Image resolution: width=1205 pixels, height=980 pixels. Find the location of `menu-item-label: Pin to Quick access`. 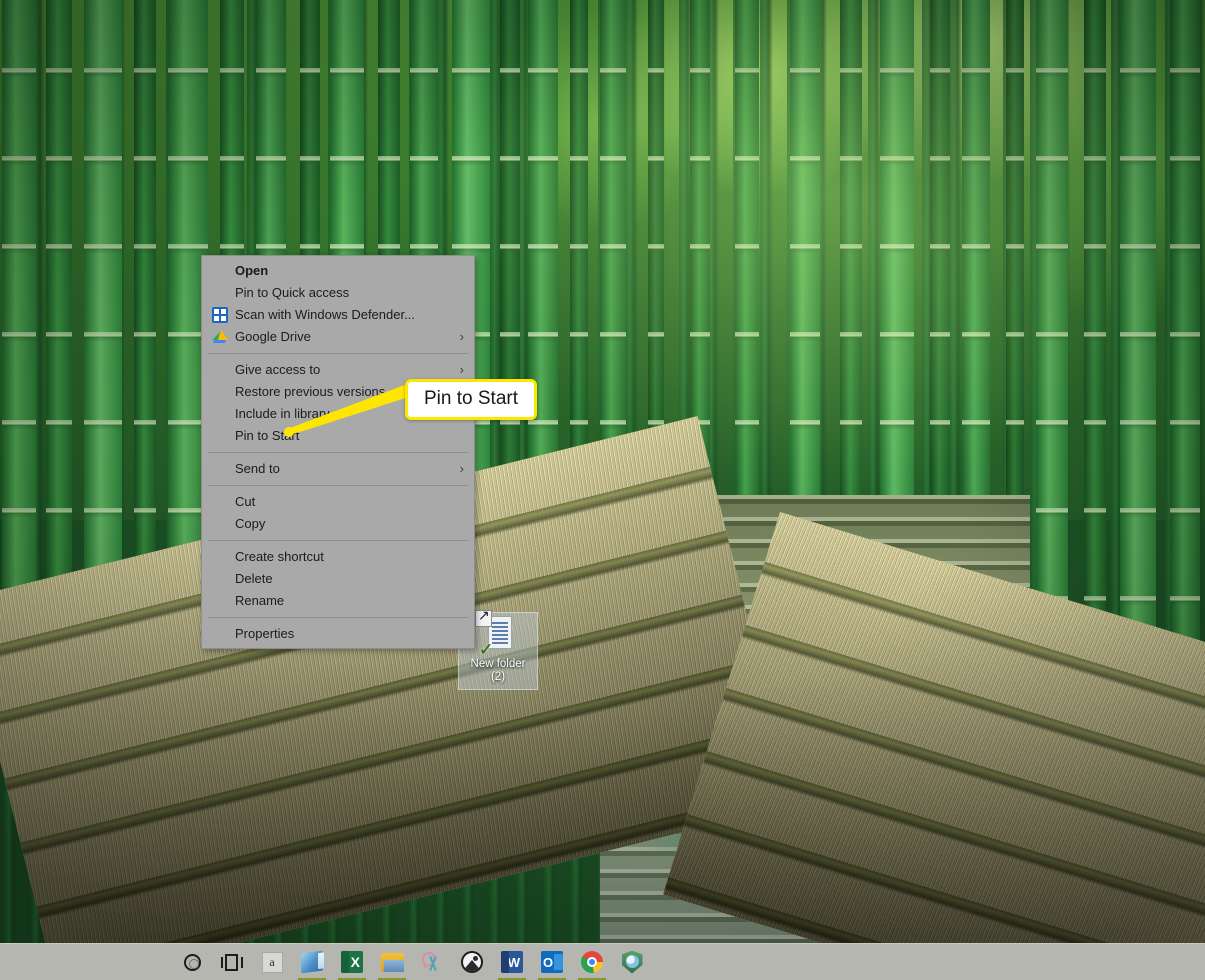

menu-item-label: Pin to Quick access is located at coordinates (292, 292).